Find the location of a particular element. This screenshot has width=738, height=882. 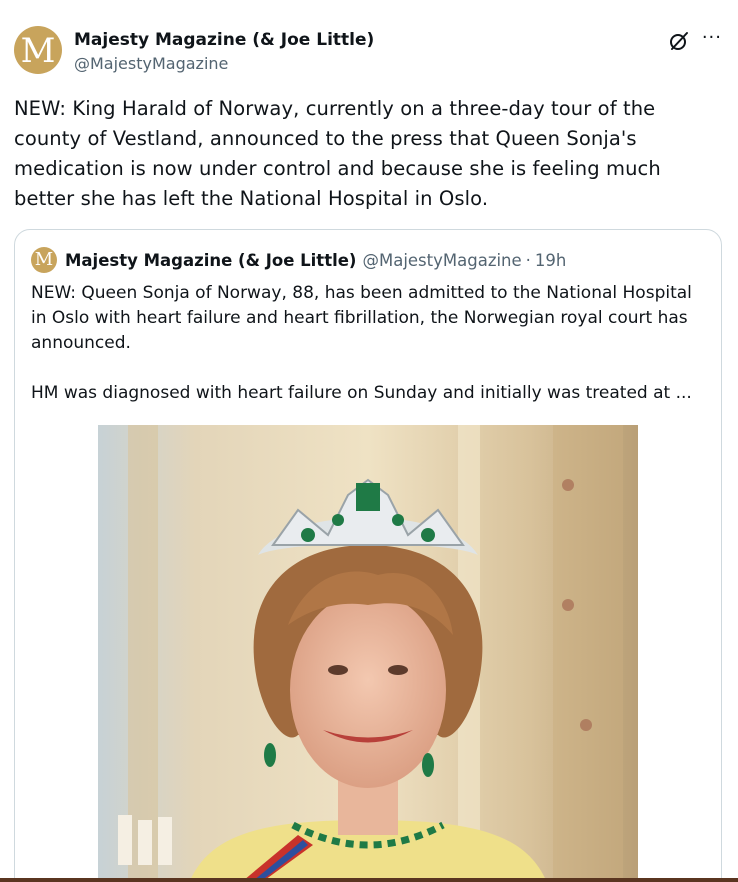

avatar: M is located at coordinates (38, 50).